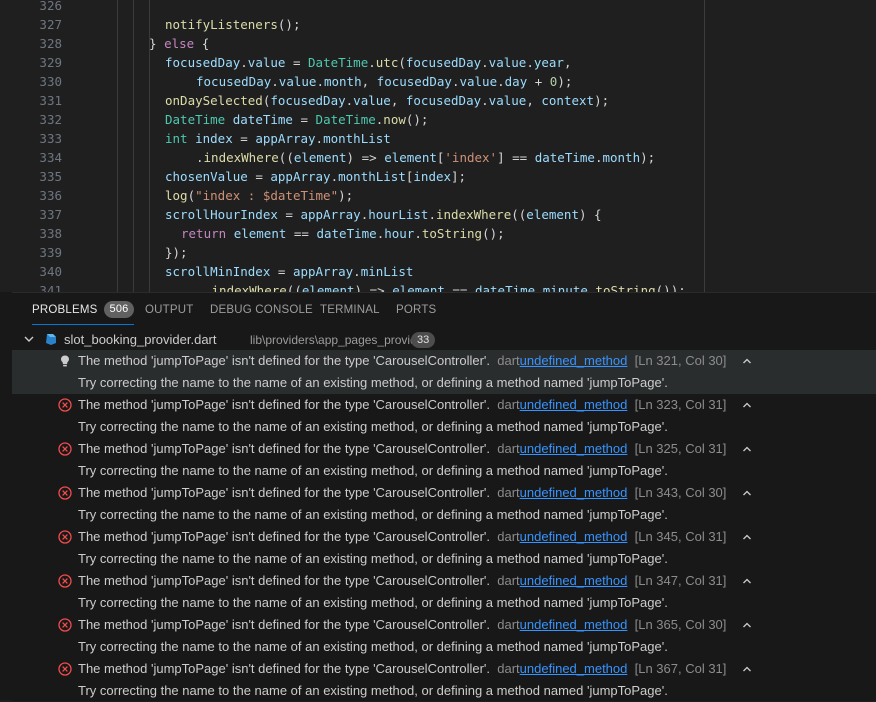  What do you see at coordinates (516, 81) in the screenshot?
I see `code-token: day` at bounding box center [516, 81].